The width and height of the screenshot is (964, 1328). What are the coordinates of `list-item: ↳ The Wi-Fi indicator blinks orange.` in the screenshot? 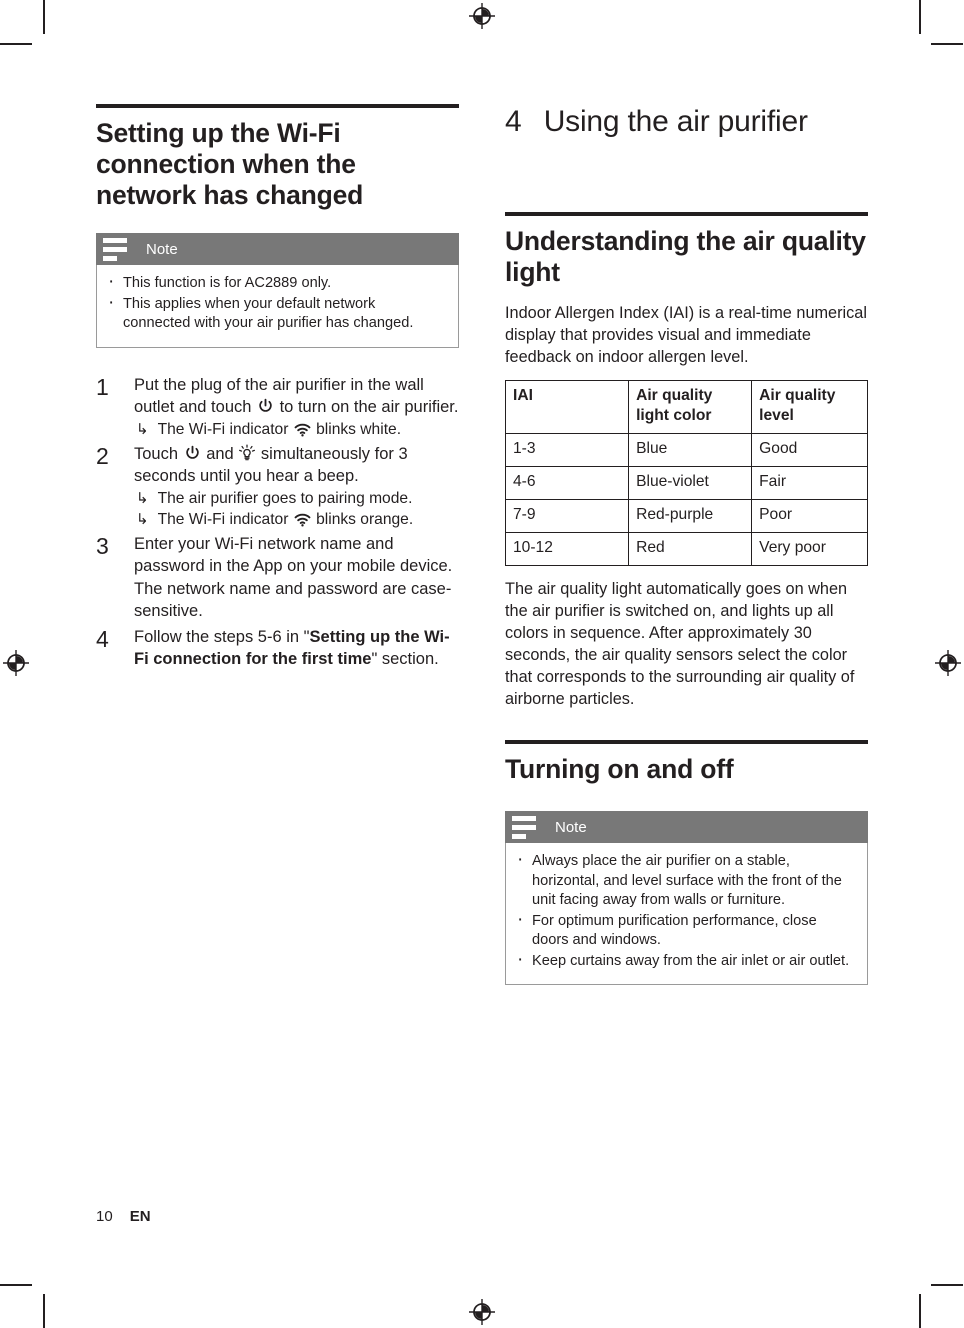 It's located at (296, 519).